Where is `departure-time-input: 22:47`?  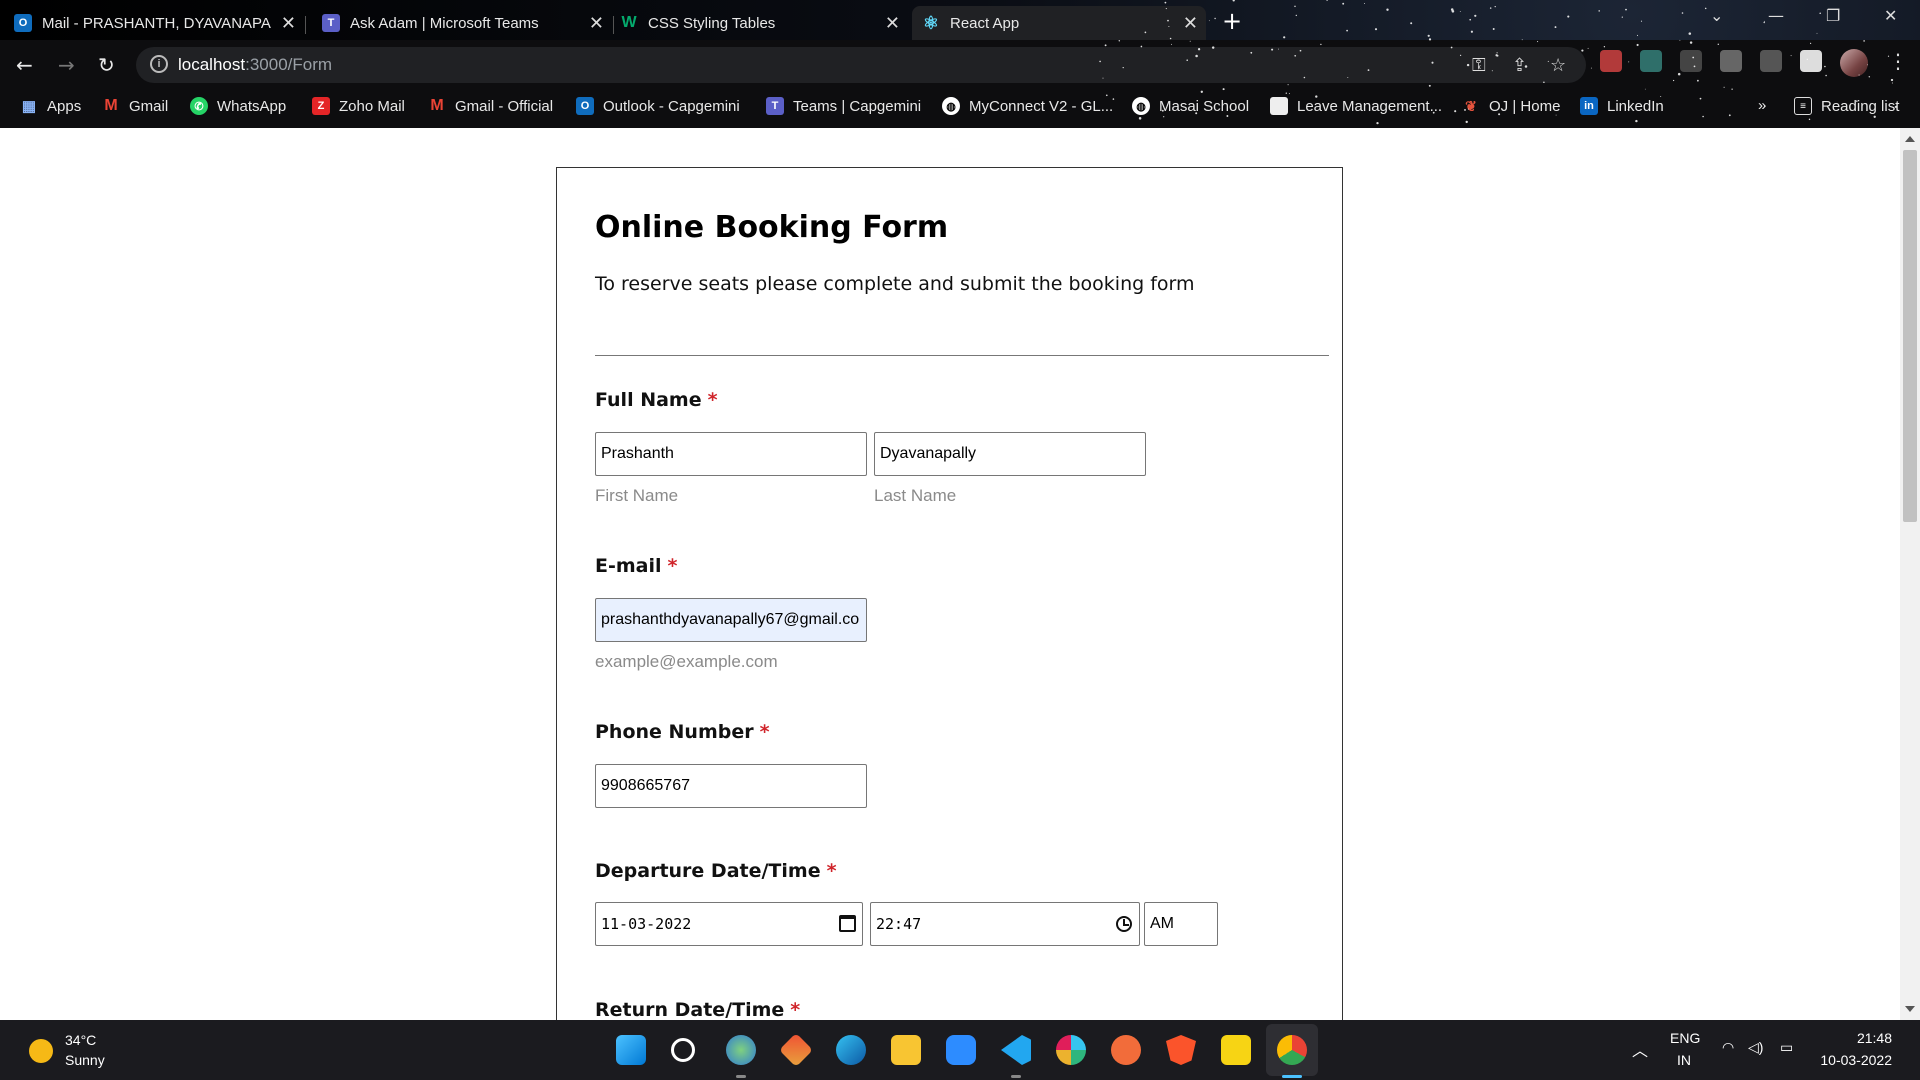
departure-time-input: 22:47 is located at coordinates (1005, 924).